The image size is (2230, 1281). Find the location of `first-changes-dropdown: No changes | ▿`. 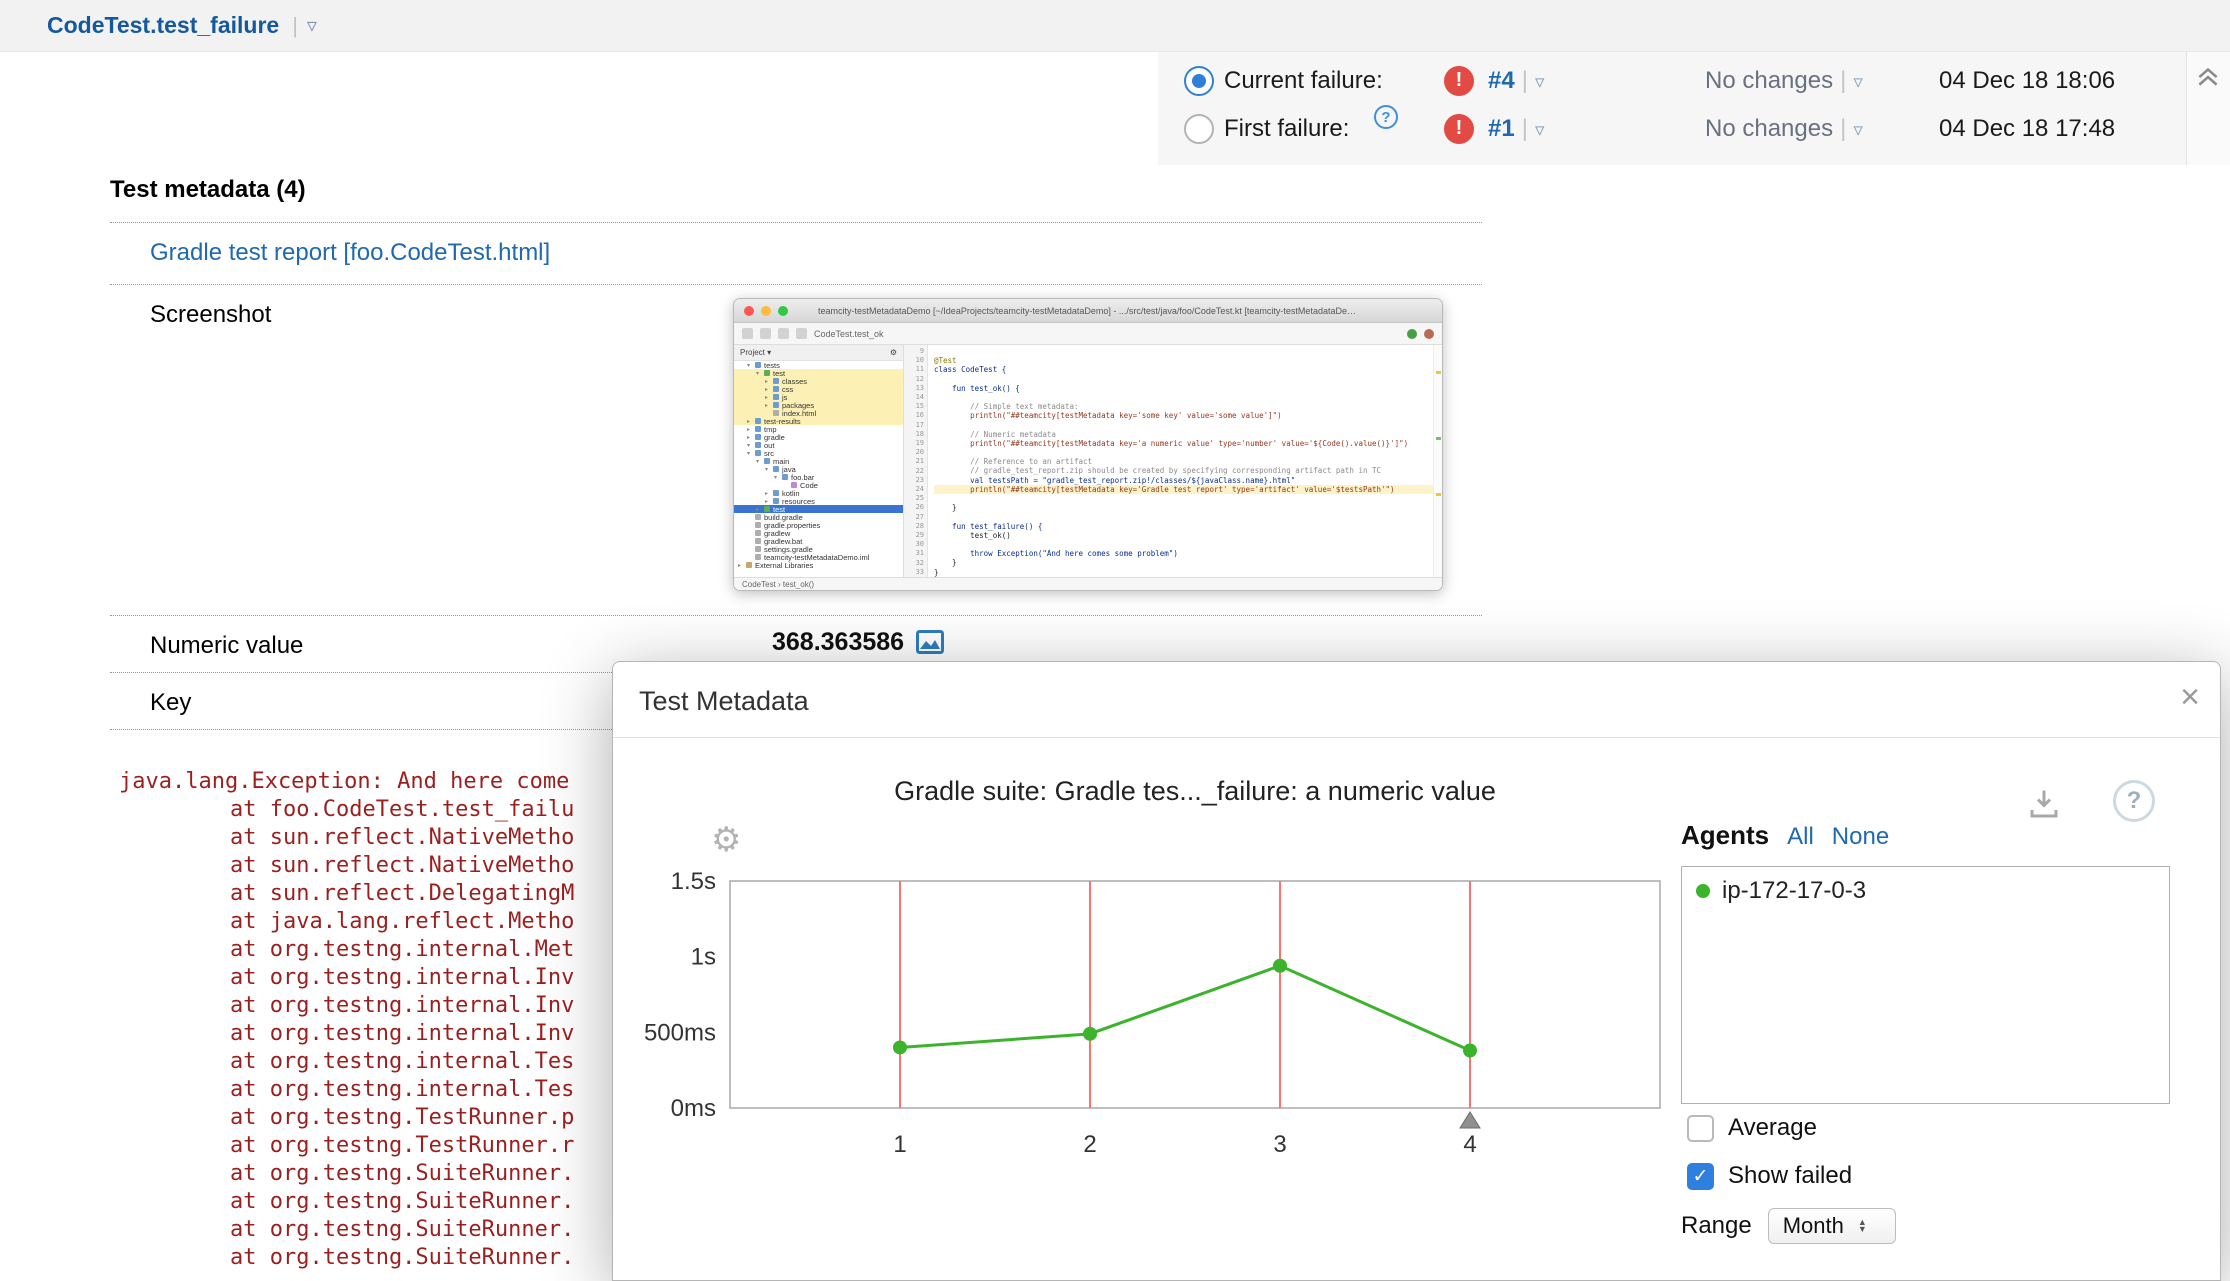

first-changes-dropdown: No changes | ▿ is located at coordinates (1784, 129).